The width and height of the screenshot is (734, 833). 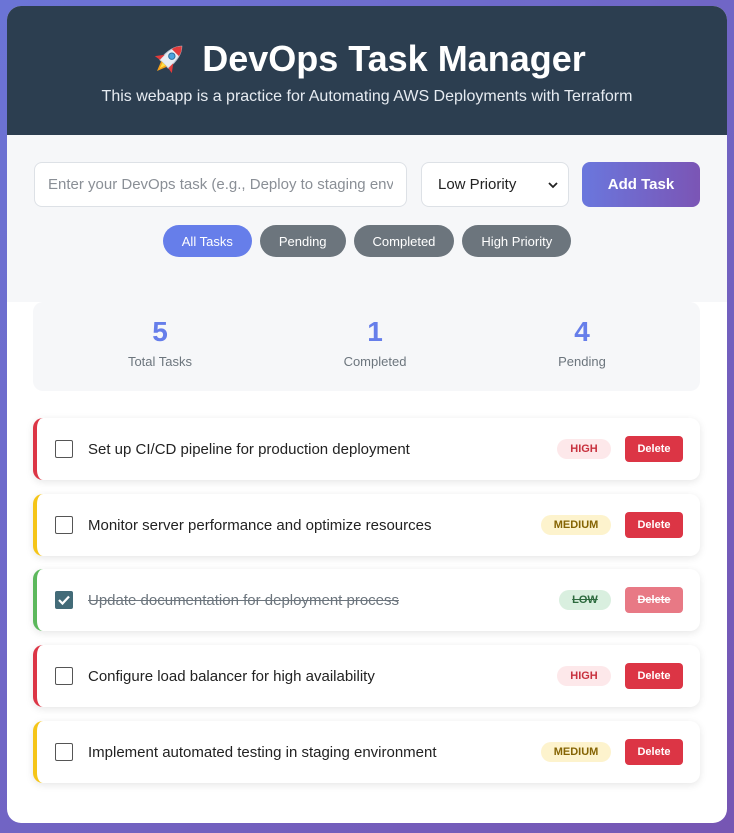 What do you see at coordinates (582, 331) in the screenshot?
I see `stat-pending-value: 4` at bounding box center [582, 331].